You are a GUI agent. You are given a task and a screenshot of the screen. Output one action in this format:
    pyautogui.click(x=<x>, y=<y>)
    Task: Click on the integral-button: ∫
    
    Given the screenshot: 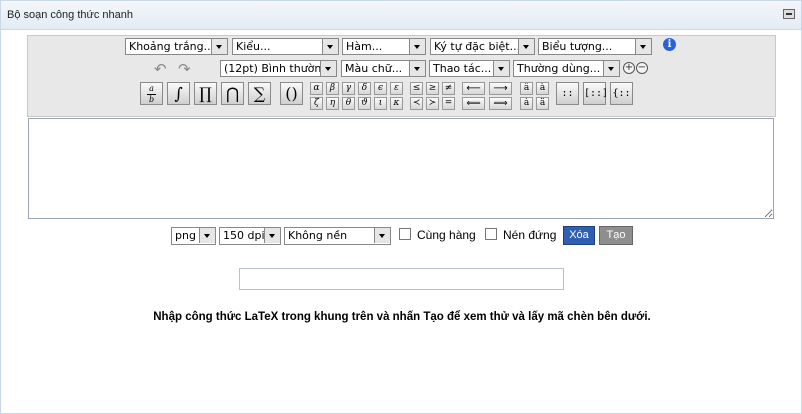 What is the action you would take?
    pyautogui.click(x=178, y=93)
    